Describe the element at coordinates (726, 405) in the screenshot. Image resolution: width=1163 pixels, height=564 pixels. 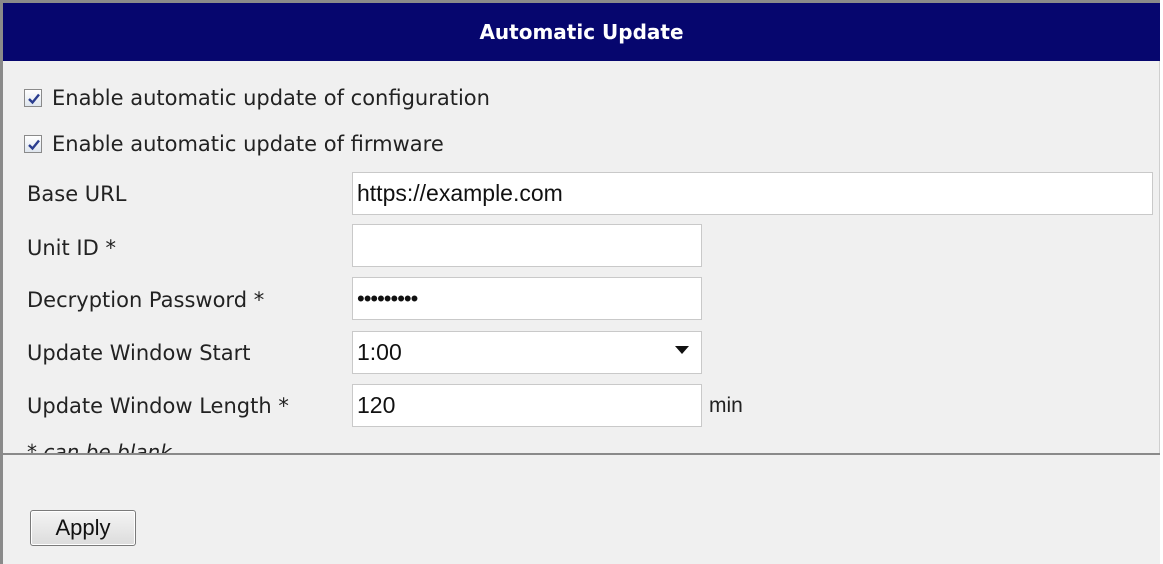
I see `window-length-unit: min` at that location.